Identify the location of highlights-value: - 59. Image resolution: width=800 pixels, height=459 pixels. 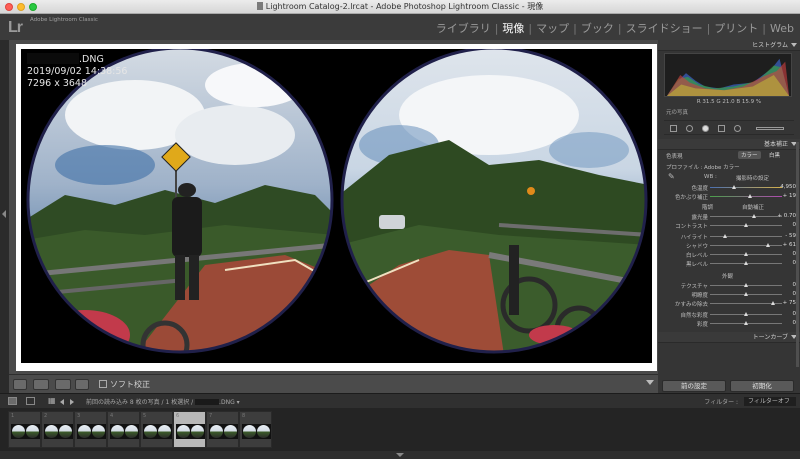
(790, 236).